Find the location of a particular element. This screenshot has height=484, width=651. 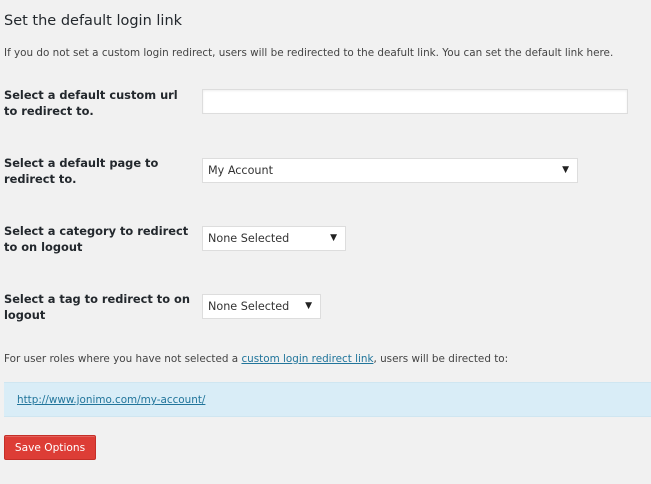

logout-tag-label: Select a tag to redirect to on logout is located at coordinates (97, 307).